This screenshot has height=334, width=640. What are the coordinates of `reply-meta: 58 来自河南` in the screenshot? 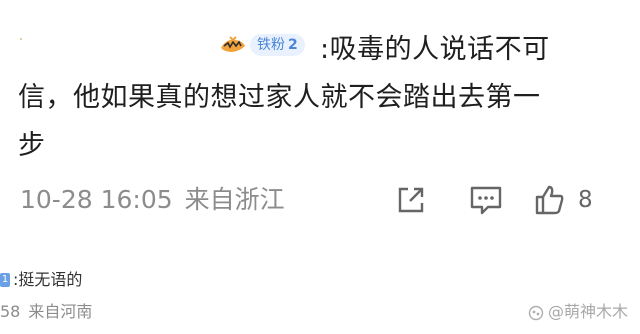 It's located at (46, 312).